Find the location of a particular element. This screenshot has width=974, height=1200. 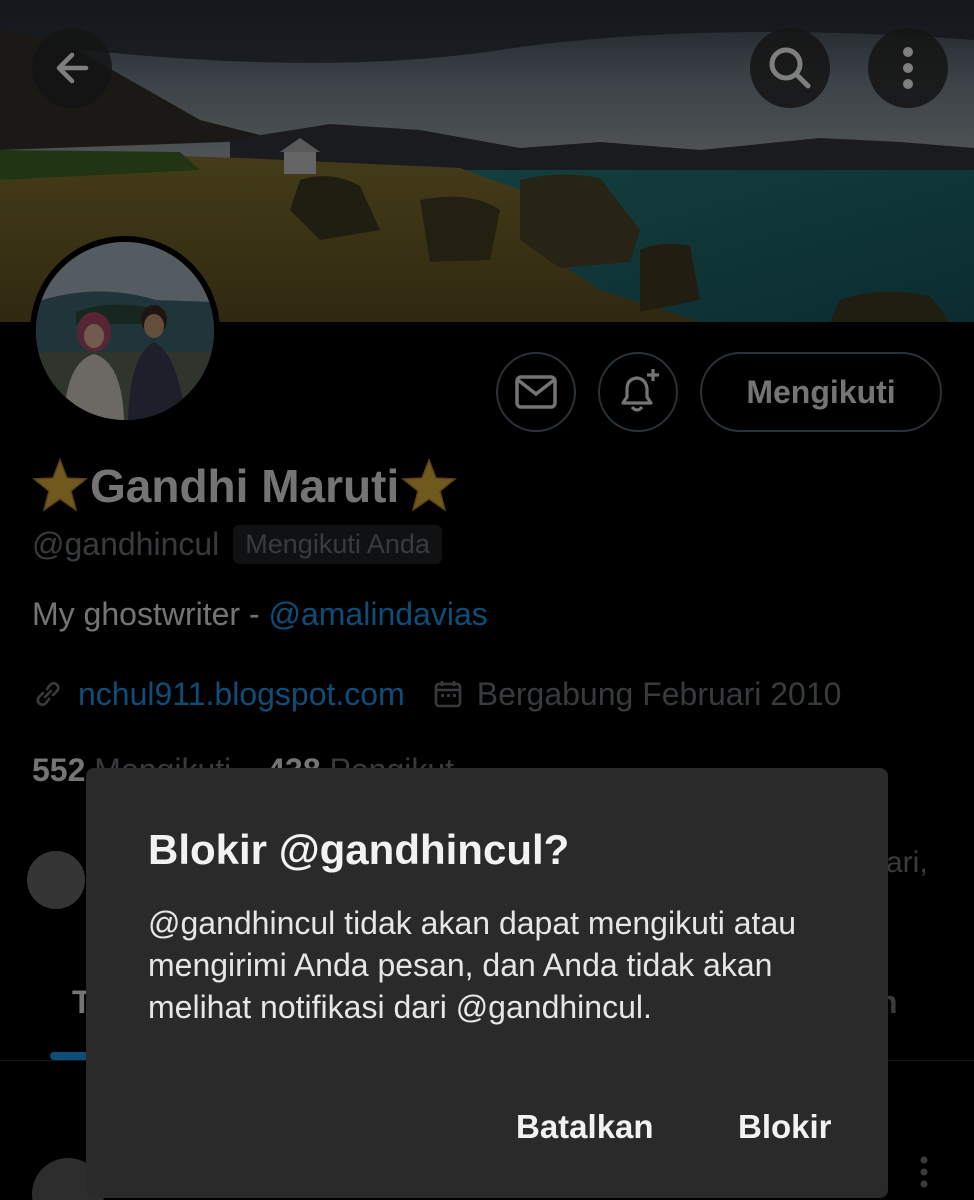

dialog-title: Blokir @gandhincul? is located at coordinates (359, 849).